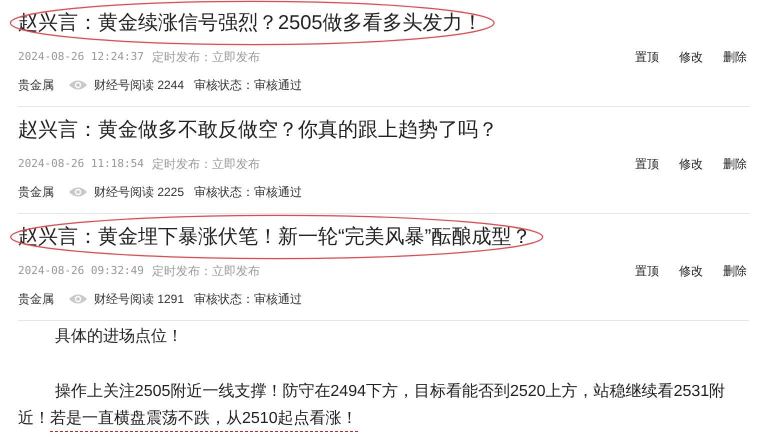 Image resolution: width=765 pixels, height=438 pixels. Describe the element at coordinates (139, 299) in the screenshot. I see `read-count: 财经号阅读 1291` at that location.